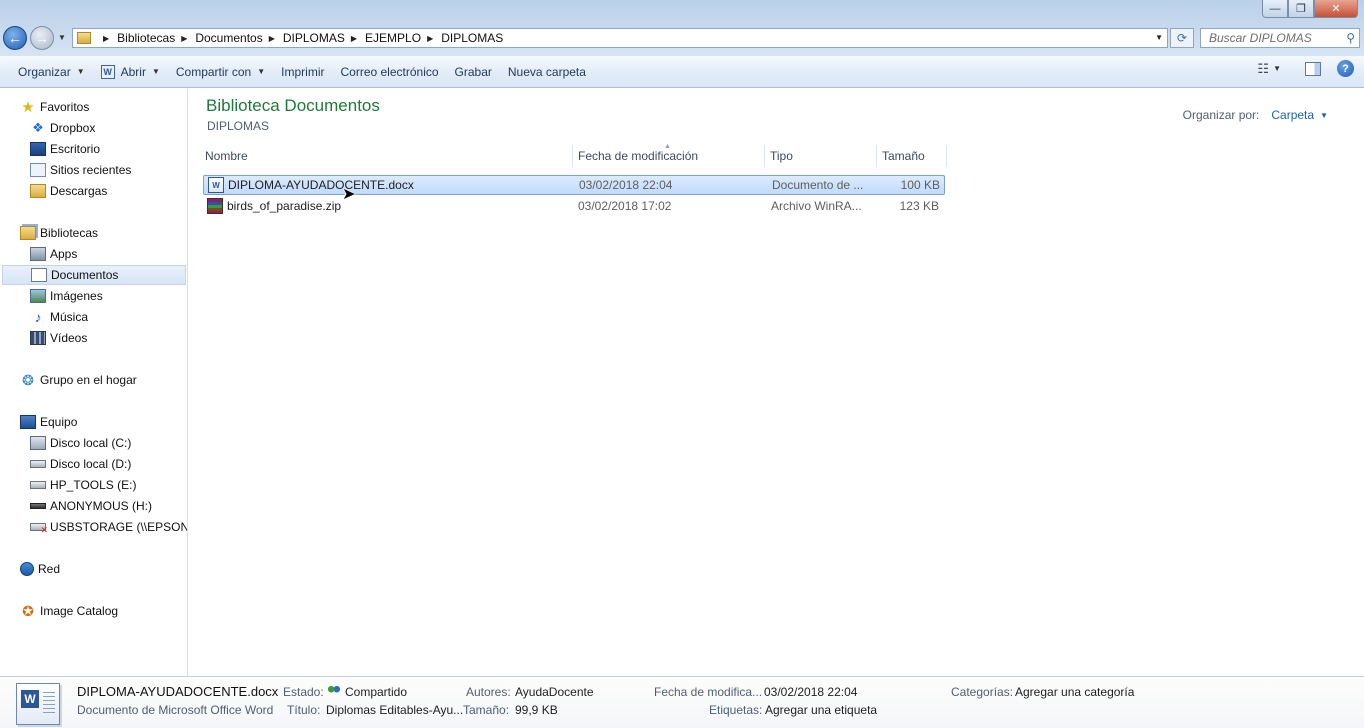 The image size is (1364, 728). Describe the element at coordinates (40, 569) in the screenshot. I see `nav-network: Red` at that location.